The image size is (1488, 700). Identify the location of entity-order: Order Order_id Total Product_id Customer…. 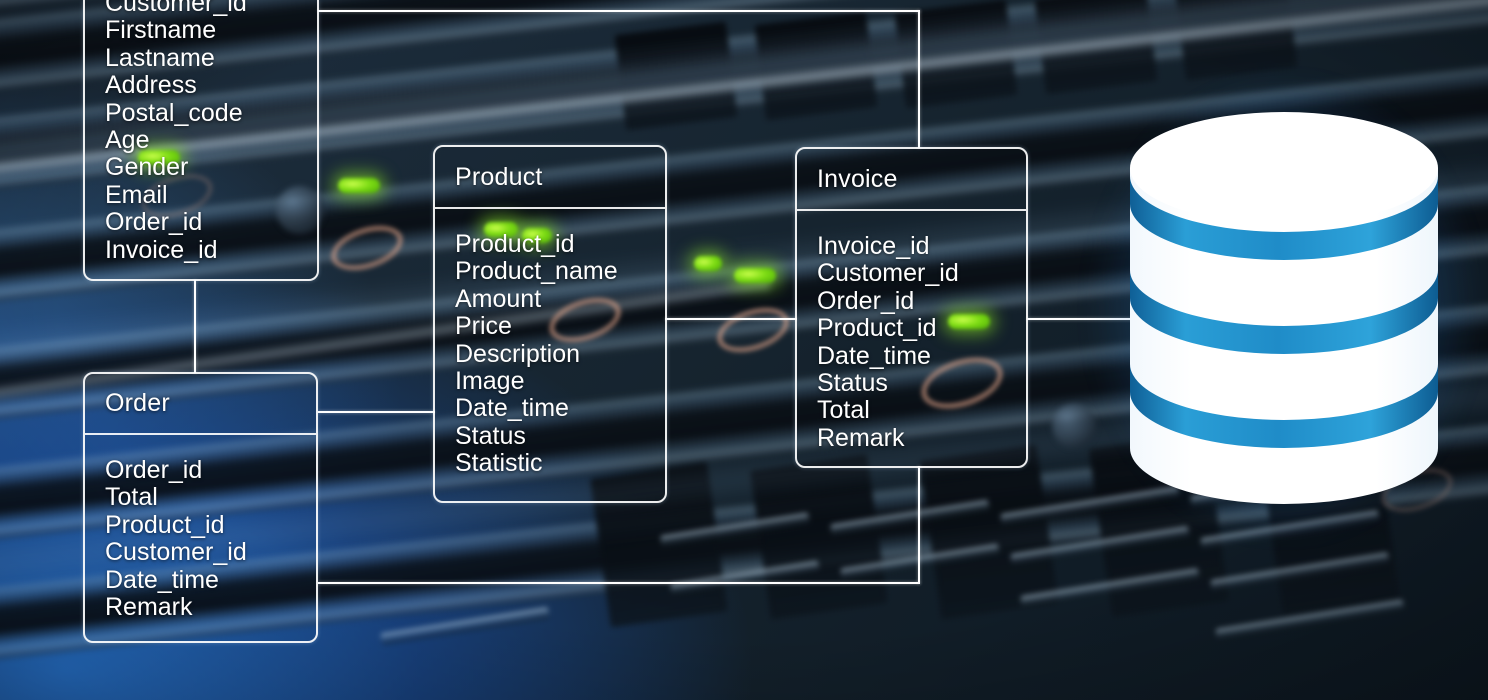
(200, 507).